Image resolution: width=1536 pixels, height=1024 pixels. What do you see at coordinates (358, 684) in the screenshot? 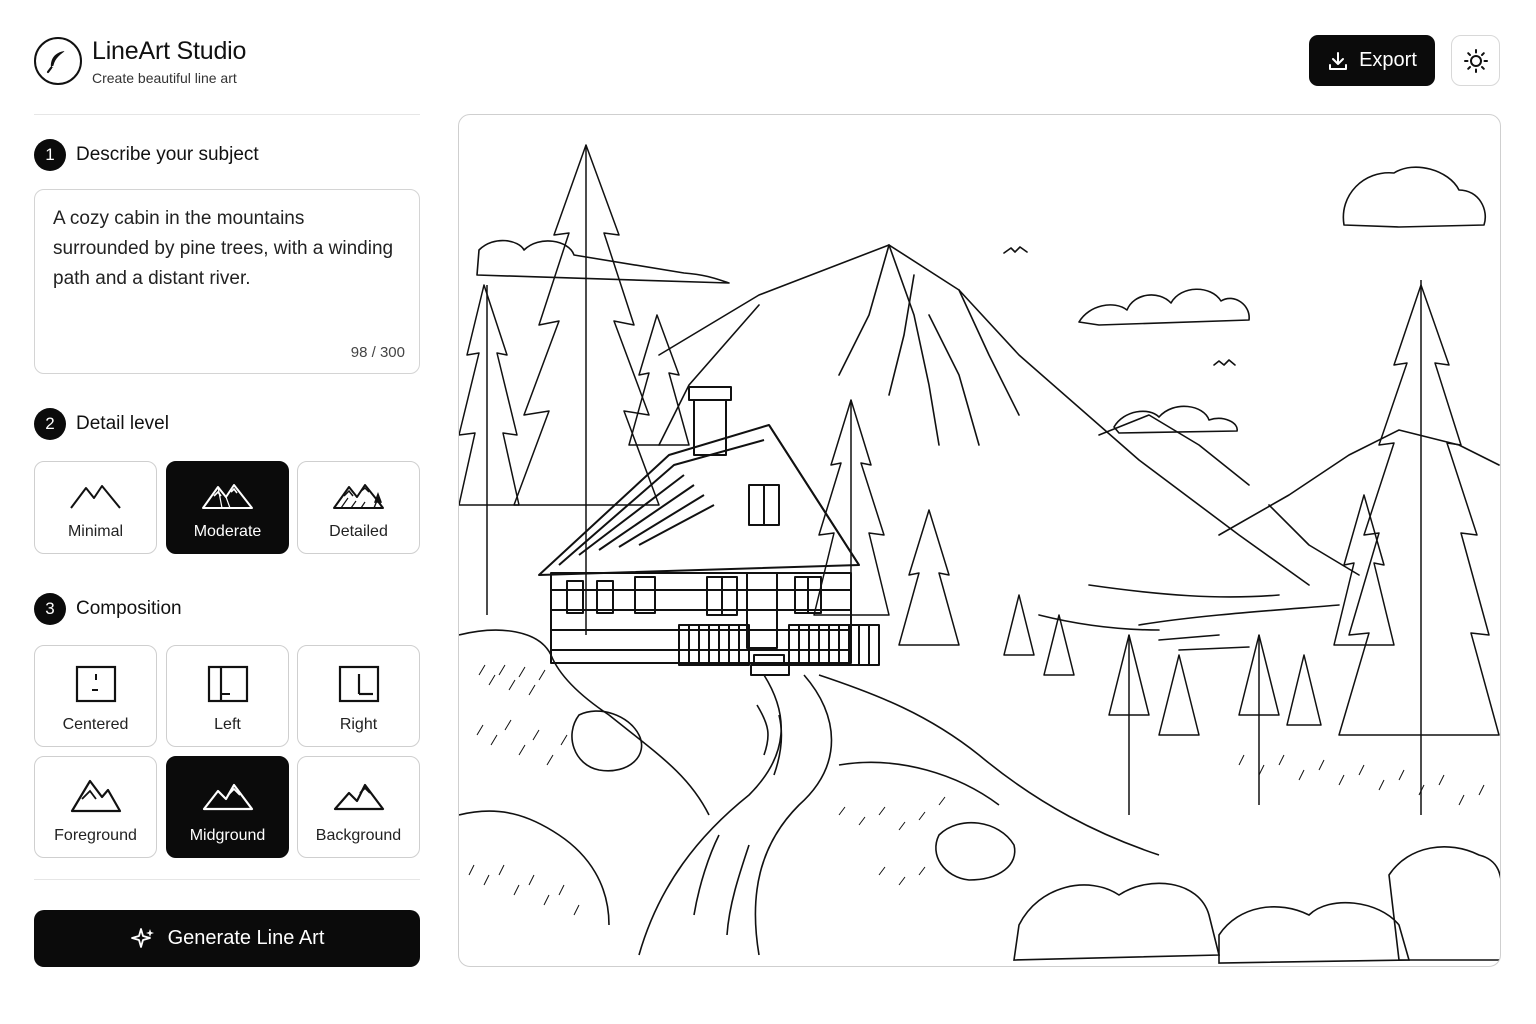
I see `layout-right-icon` at bounding box center [358, 684].